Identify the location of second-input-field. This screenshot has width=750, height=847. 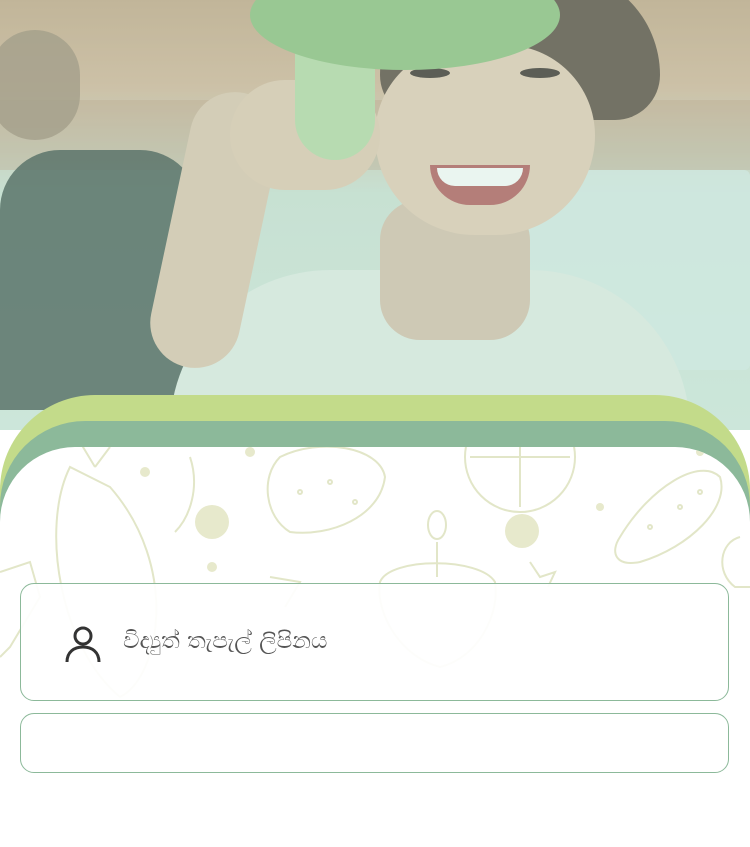
(374, 743).